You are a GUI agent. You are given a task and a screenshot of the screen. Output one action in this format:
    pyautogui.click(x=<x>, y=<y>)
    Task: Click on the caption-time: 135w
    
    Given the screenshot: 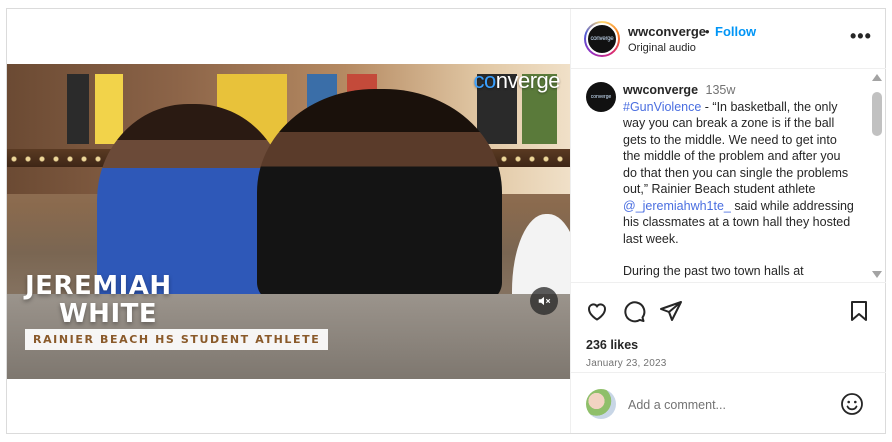 What is the action you would take?
    pyautogui.click(x=721, y=90)
    